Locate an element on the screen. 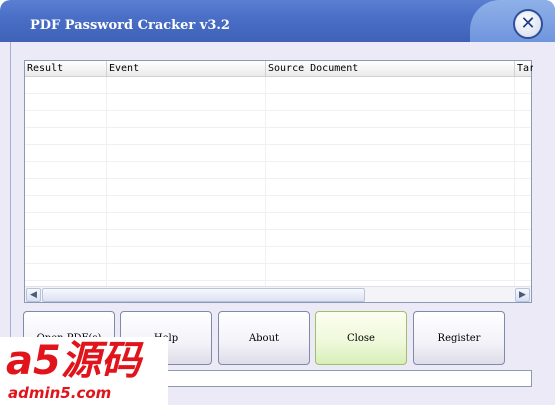  register-button: Register is located at coordinates (459, 338).